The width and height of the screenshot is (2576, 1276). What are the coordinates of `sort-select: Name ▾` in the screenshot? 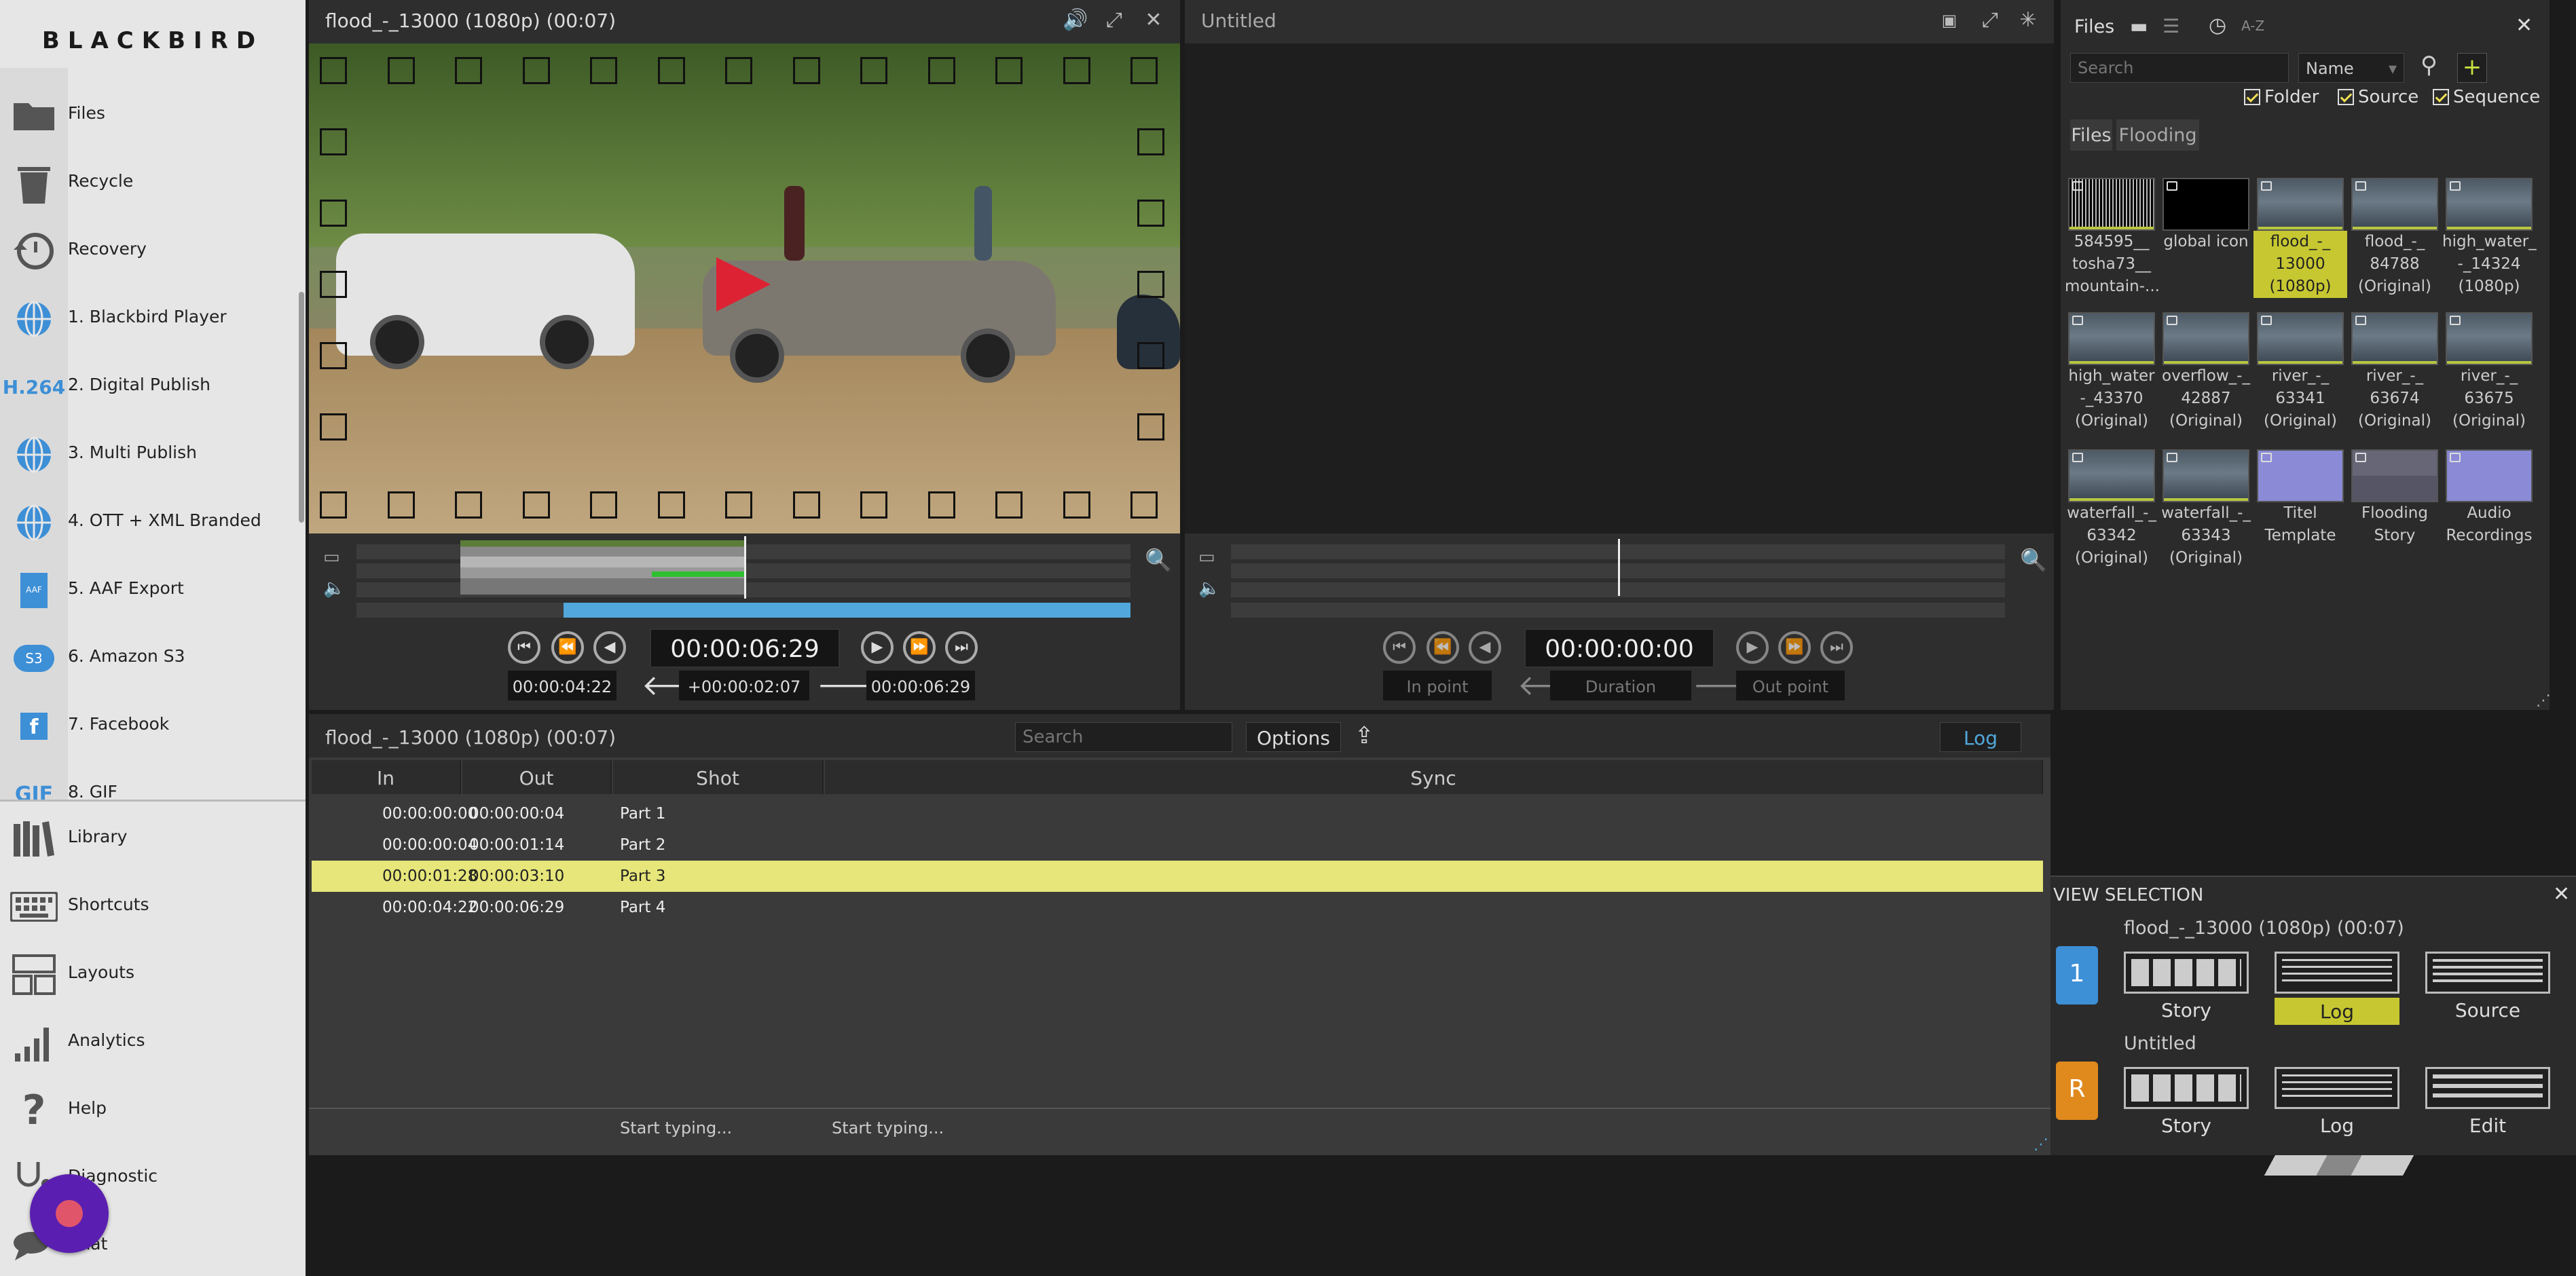 It's located at (2351, 68).